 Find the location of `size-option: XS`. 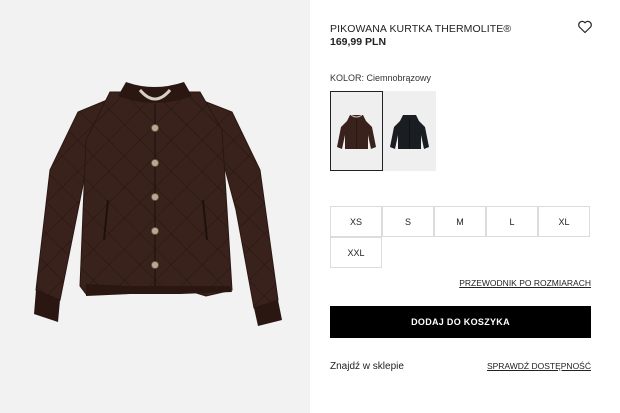

size-option: XS is located at coordinates (356, 221).